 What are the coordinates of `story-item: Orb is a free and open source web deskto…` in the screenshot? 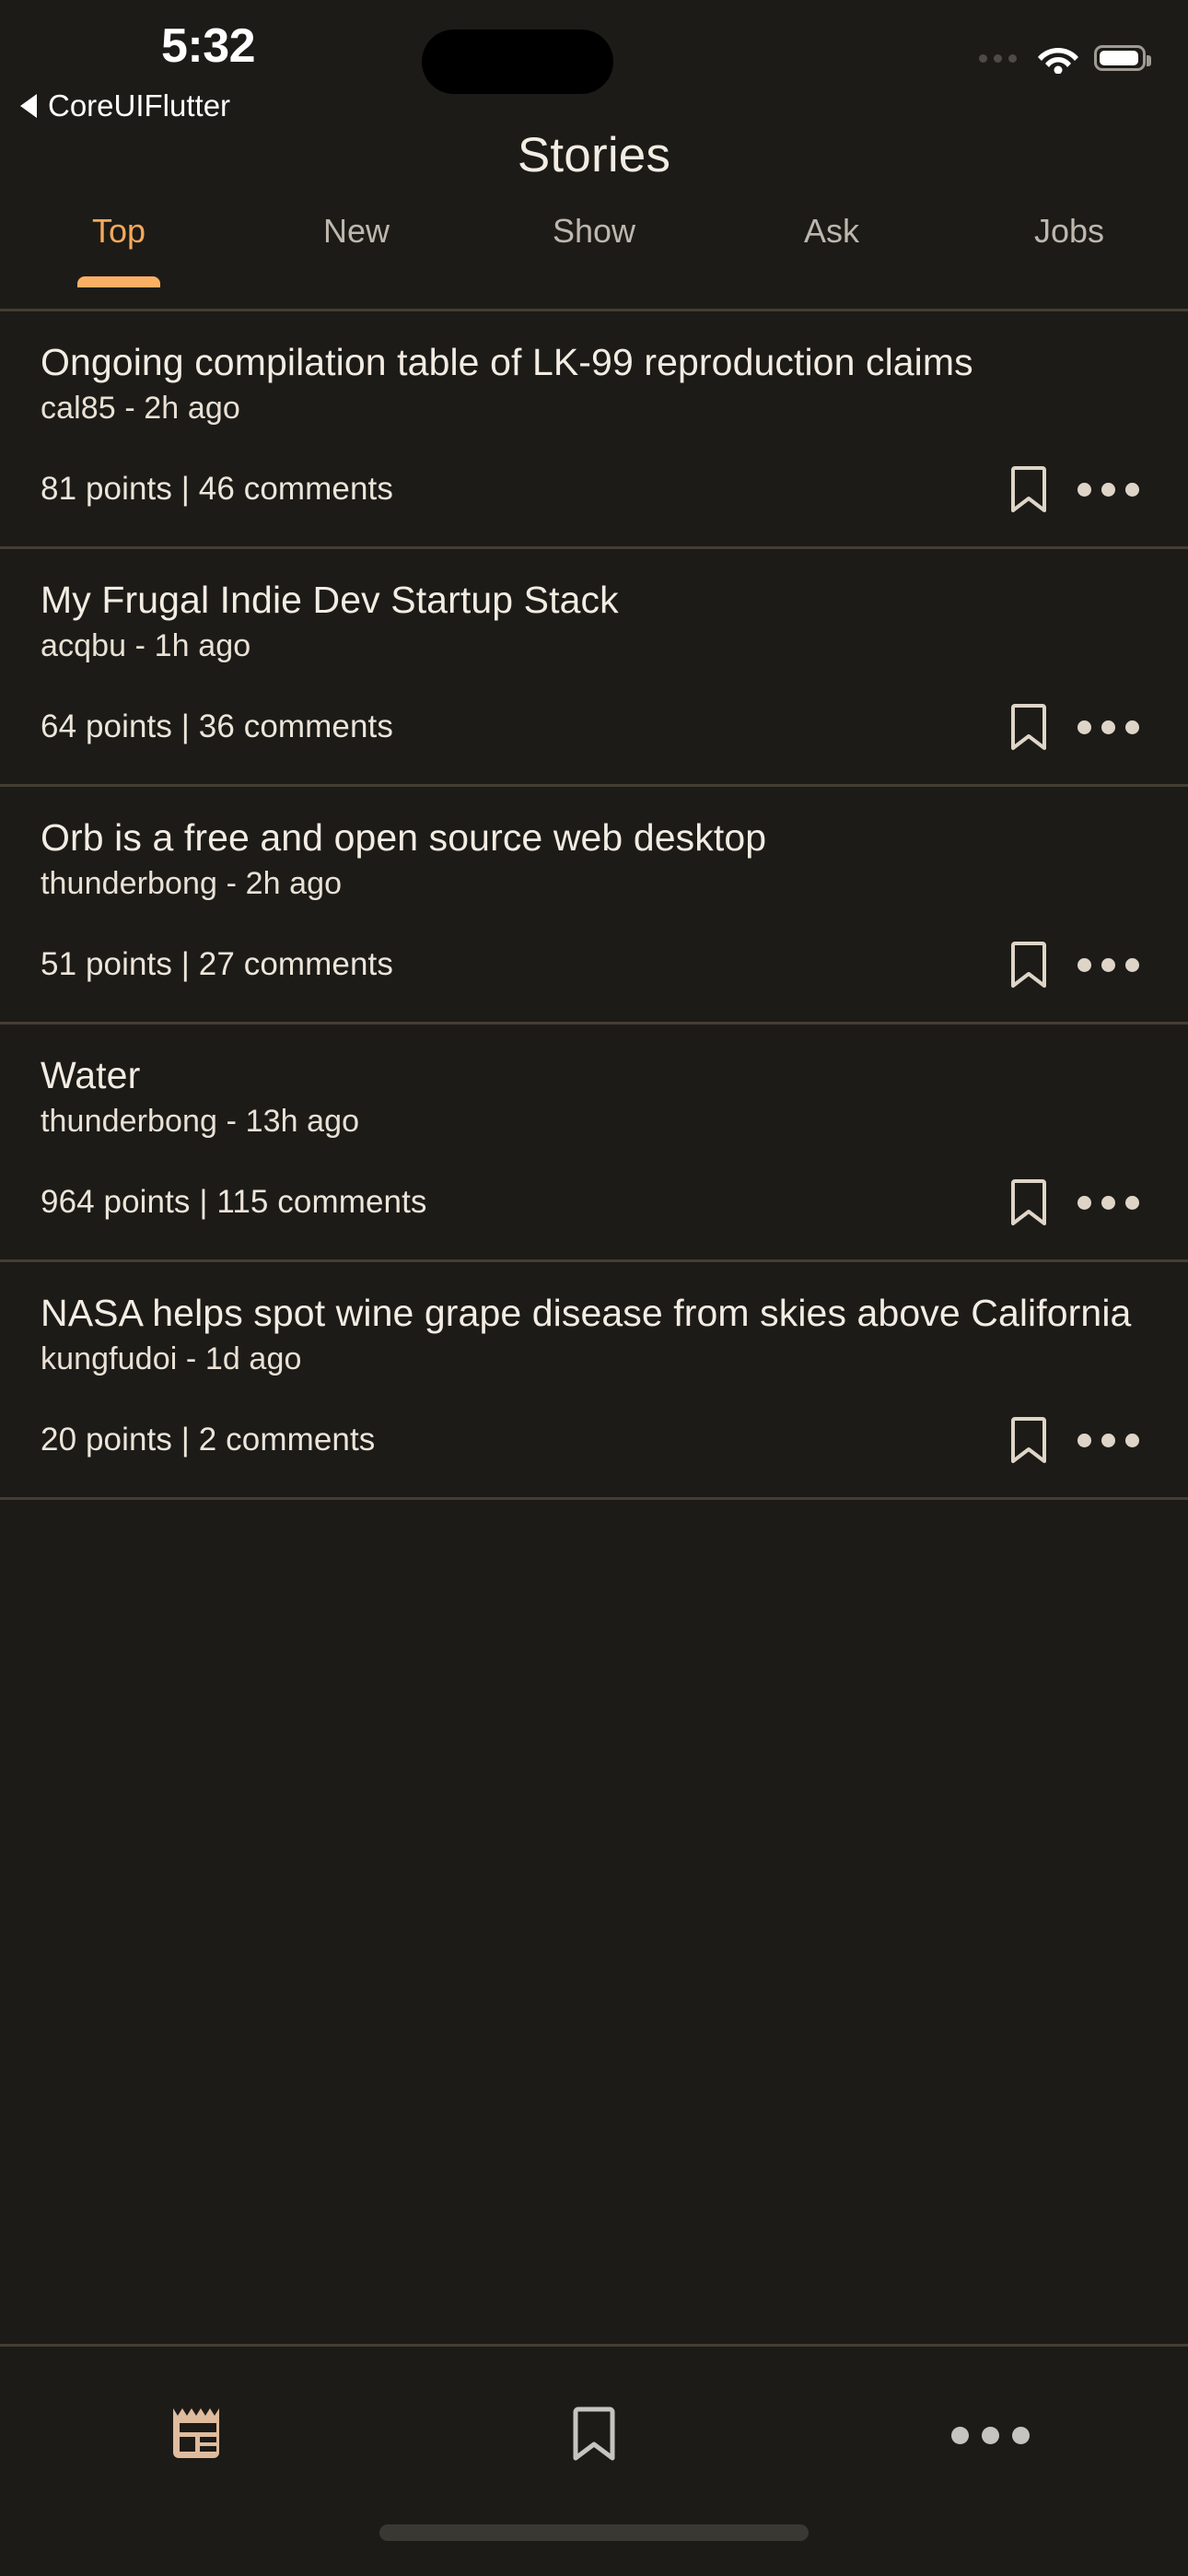 It's located at (594, 904).